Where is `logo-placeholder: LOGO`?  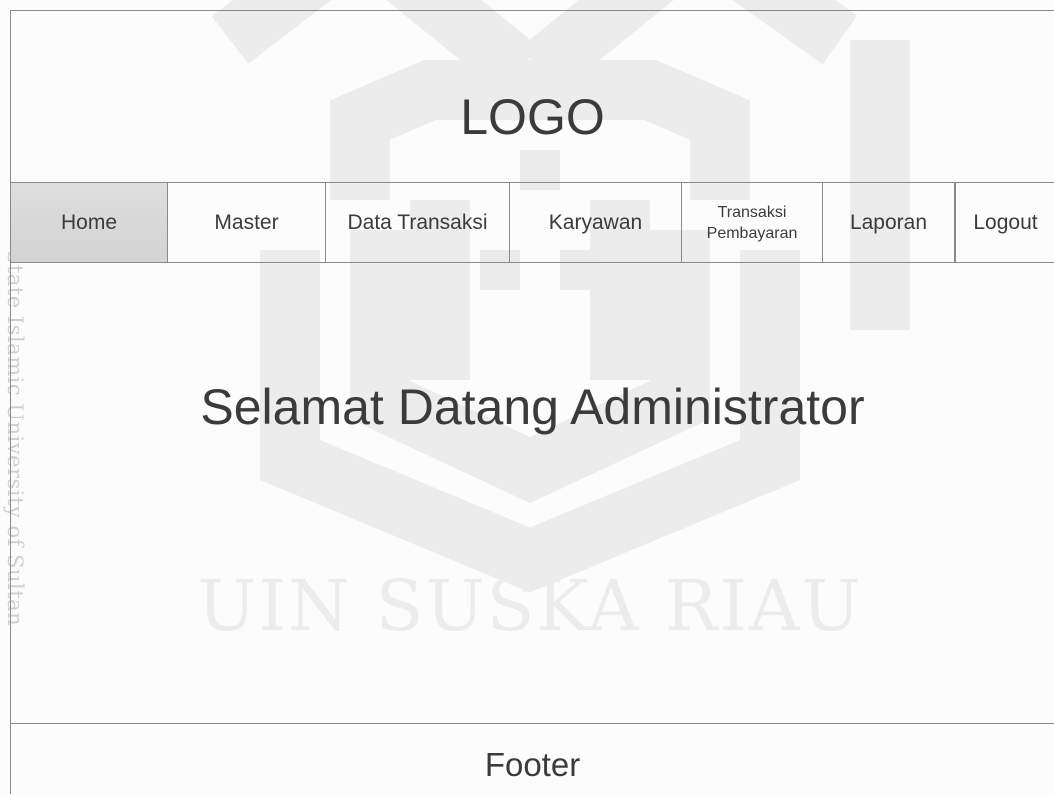 logo-placeholder: LOGO is located at coordinates (532, 117).